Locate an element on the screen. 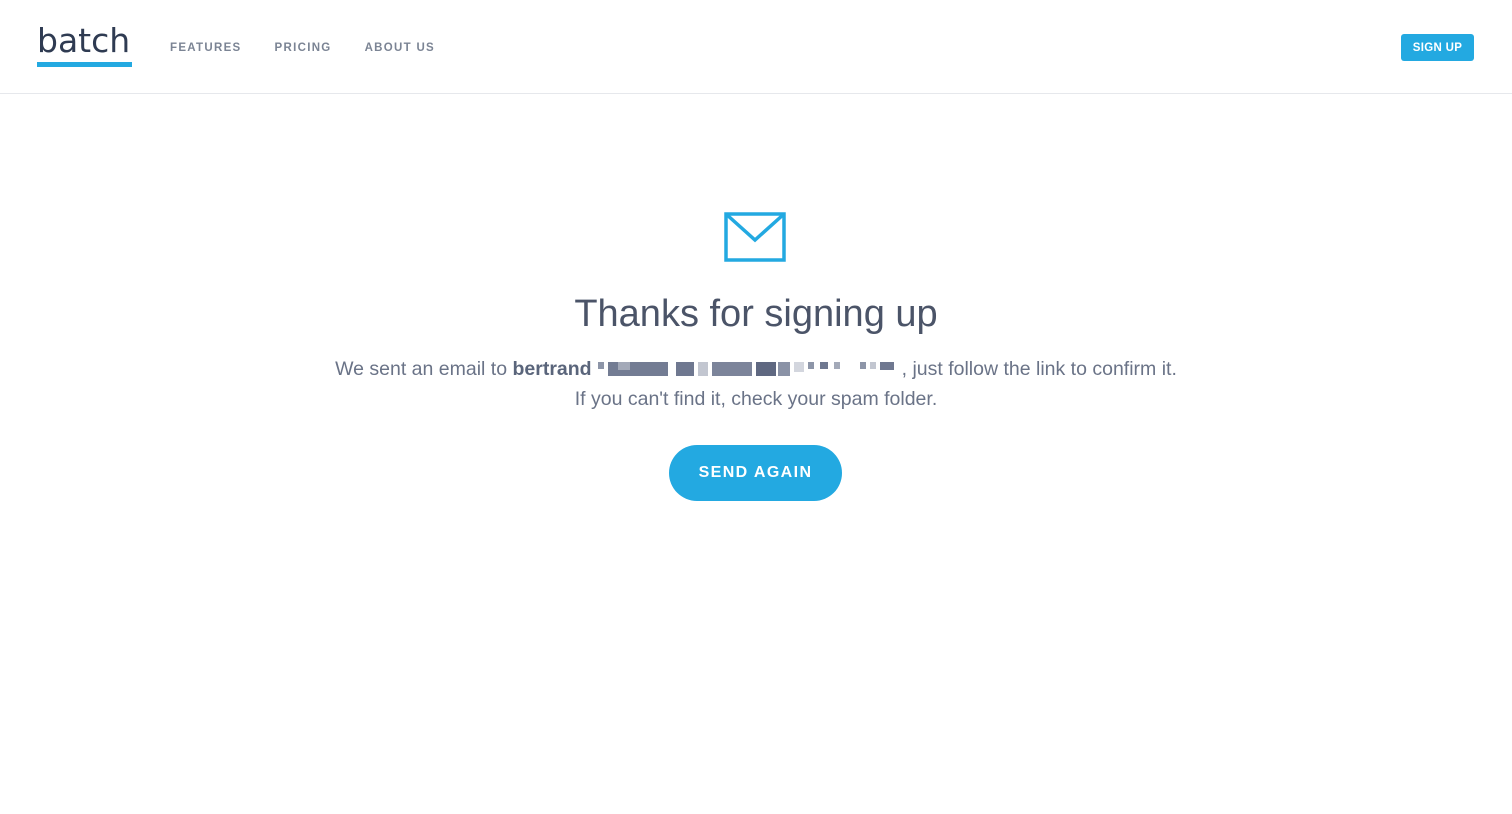 Image resolution: width=1512 pixels, height=814 pixels. nav-link-pricing: PRICING is located at coordinates (303, 48).